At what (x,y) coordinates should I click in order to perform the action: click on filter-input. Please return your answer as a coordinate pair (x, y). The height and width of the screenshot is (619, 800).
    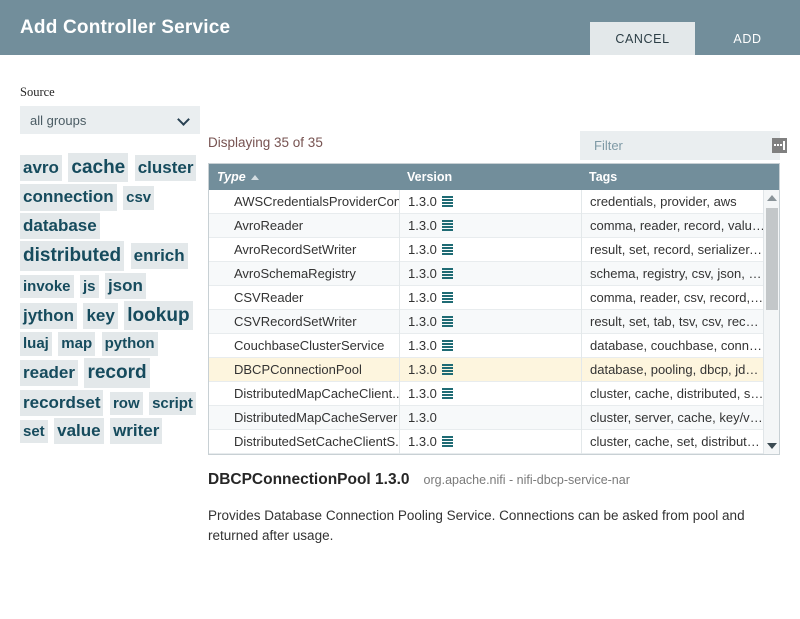
    Looking at the image, I should click on (682, 145).